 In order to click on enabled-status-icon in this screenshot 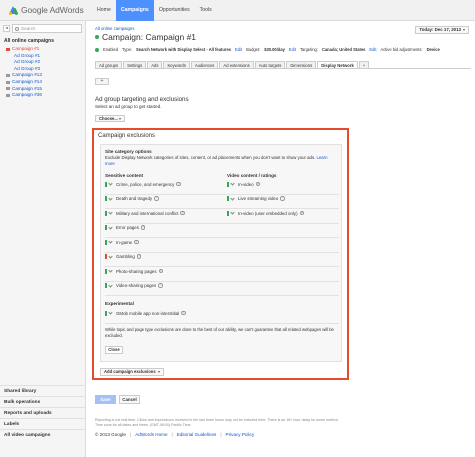, I will do `click(97, 49)`.